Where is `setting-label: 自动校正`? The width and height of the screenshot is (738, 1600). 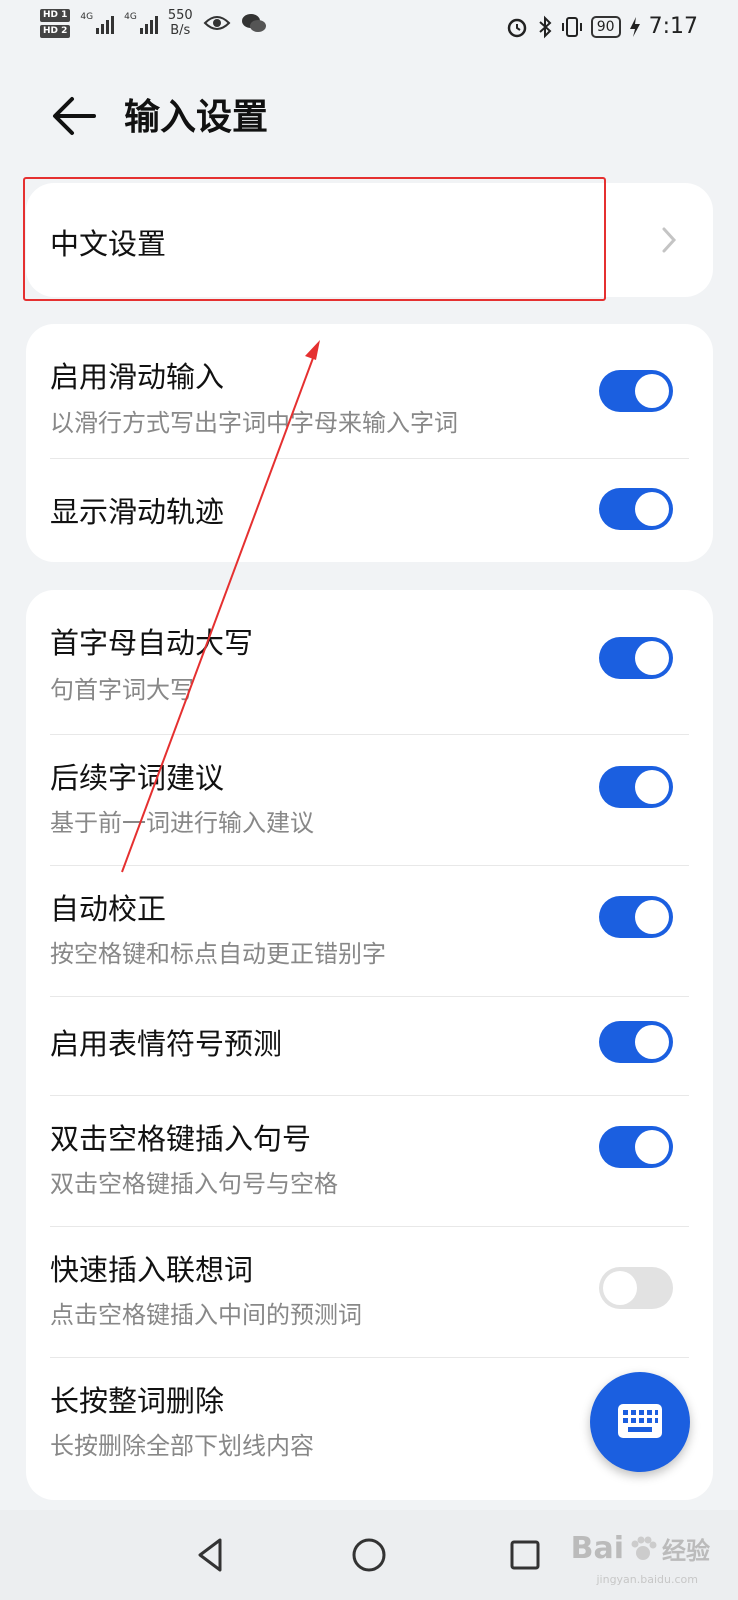
setting-label: 自动校正 is located at coordinates (108, 909).